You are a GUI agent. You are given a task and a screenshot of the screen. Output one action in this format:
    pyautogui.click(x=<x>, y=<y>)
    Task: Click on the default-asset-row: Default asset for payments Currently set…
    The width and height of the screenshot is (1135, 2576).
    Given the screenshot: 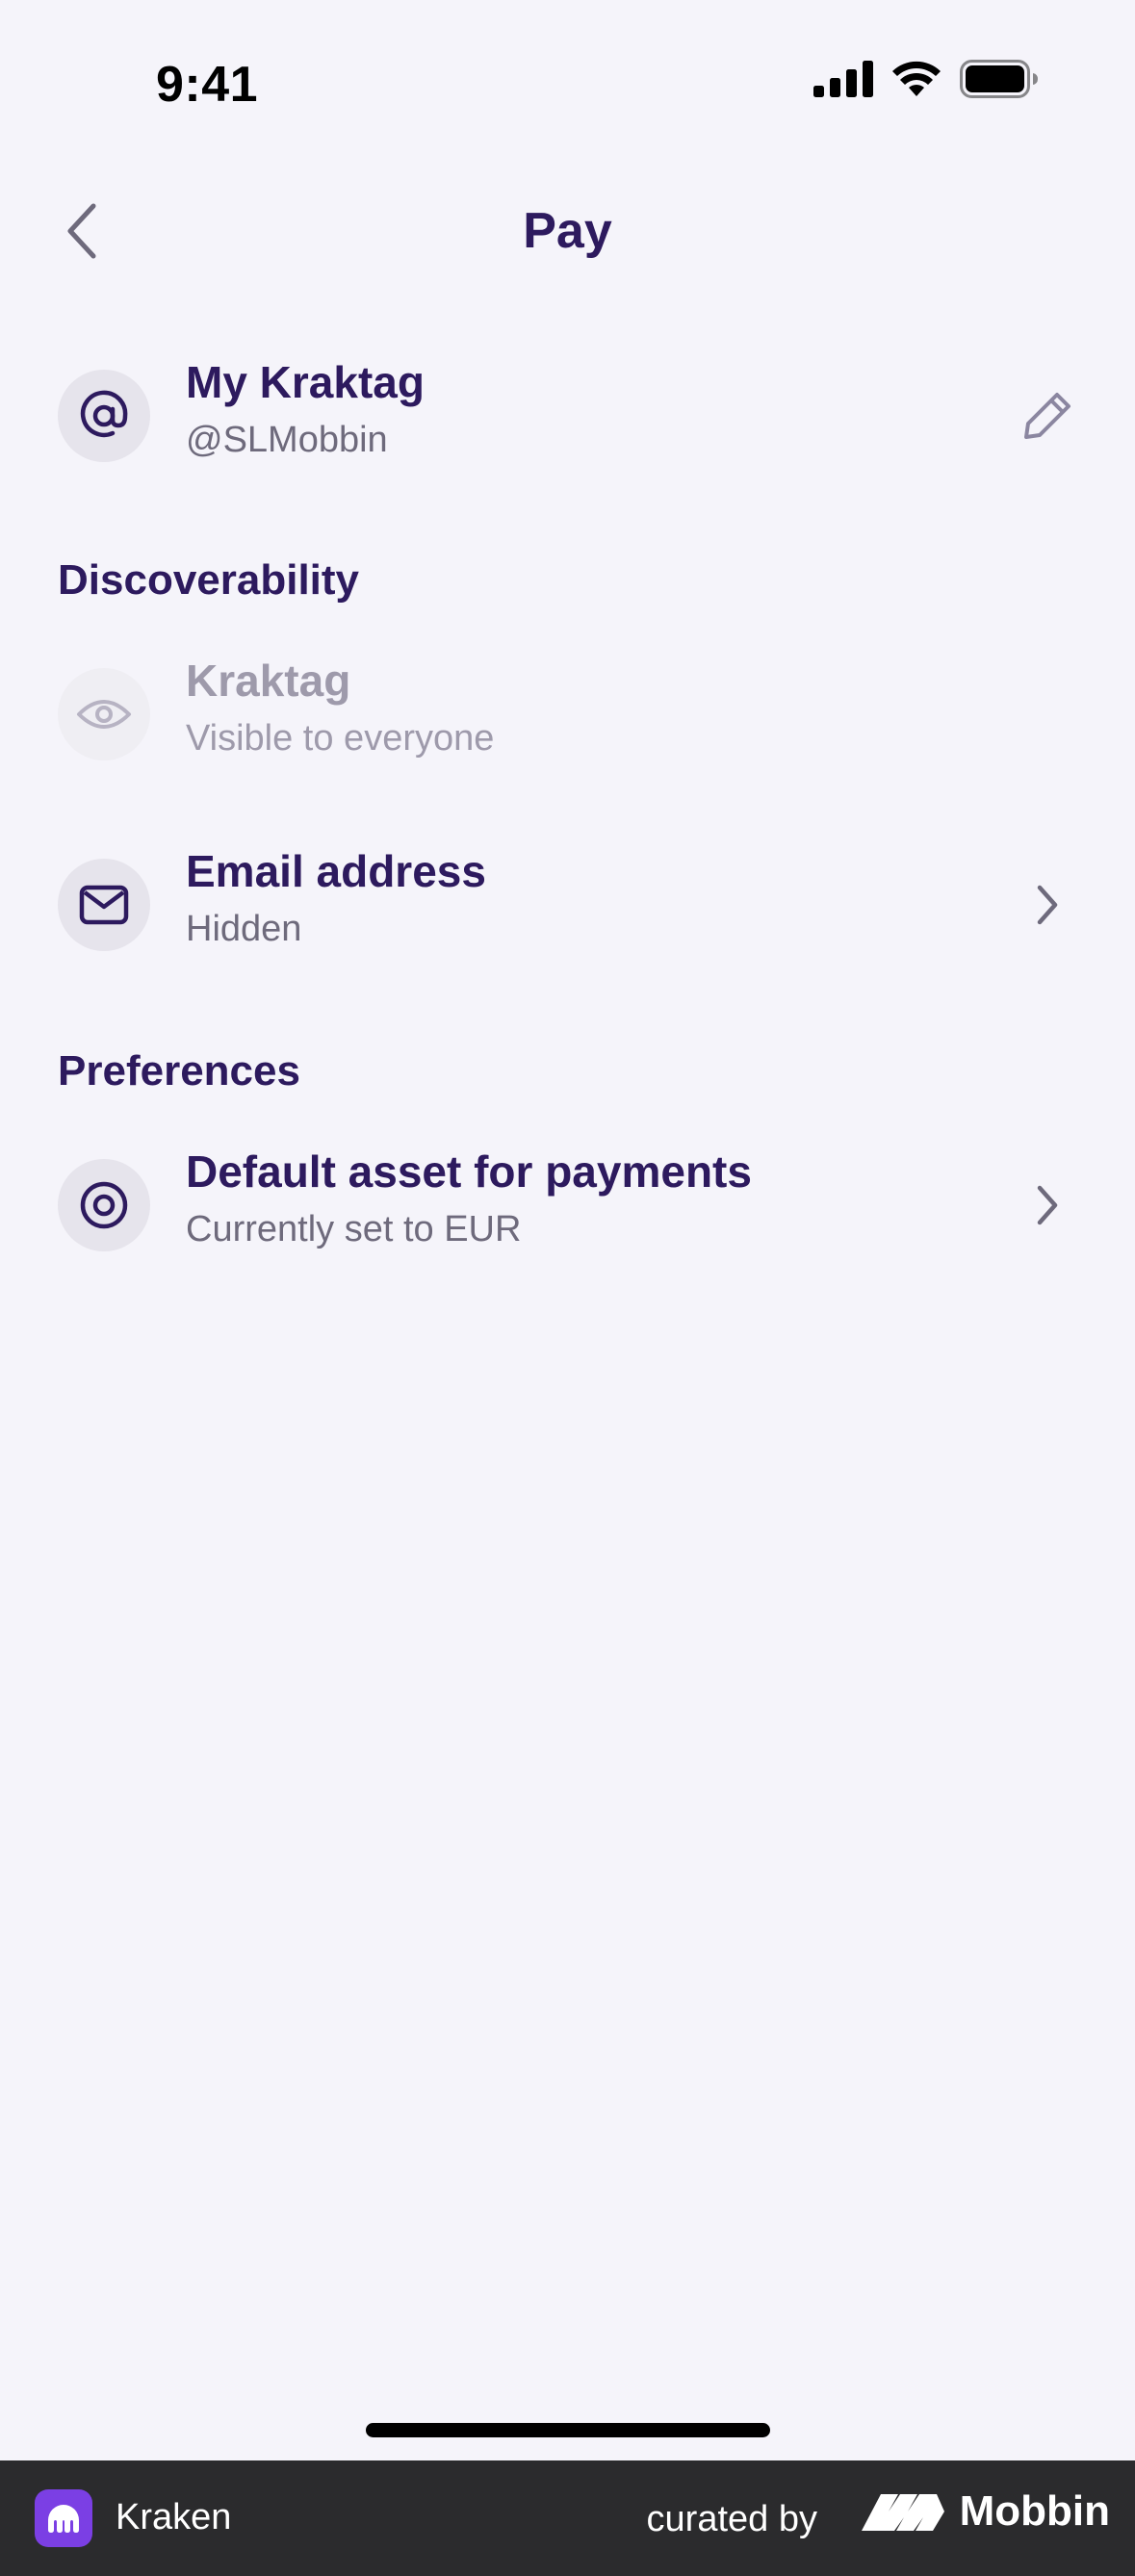 What is the action you would take?
    pyautogui.click(x=568, y=1208)
    